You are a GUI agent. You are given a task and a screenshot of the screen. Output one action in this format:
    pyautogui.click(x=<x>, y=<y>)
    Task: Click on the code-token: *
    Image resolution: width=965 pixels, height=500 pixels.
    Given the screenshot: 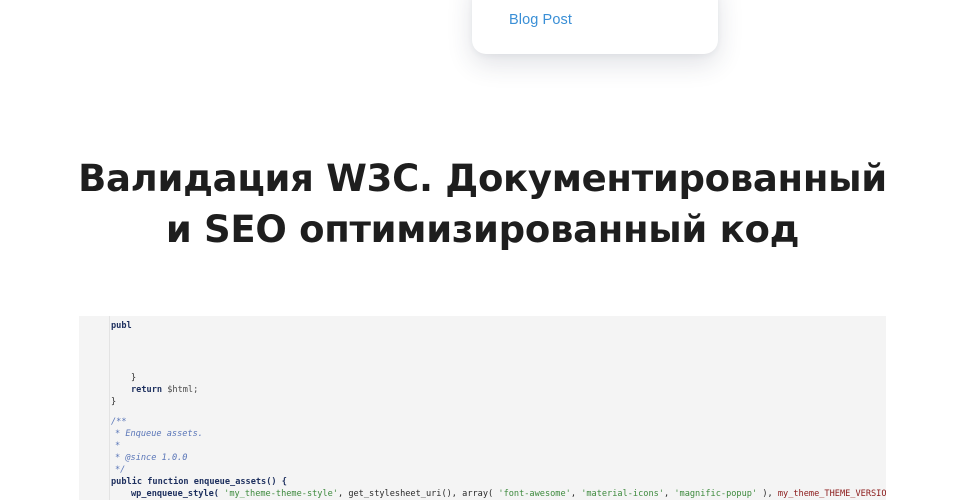 What is the action you would take?
    pyautogui.click(x=118, y=446)
    